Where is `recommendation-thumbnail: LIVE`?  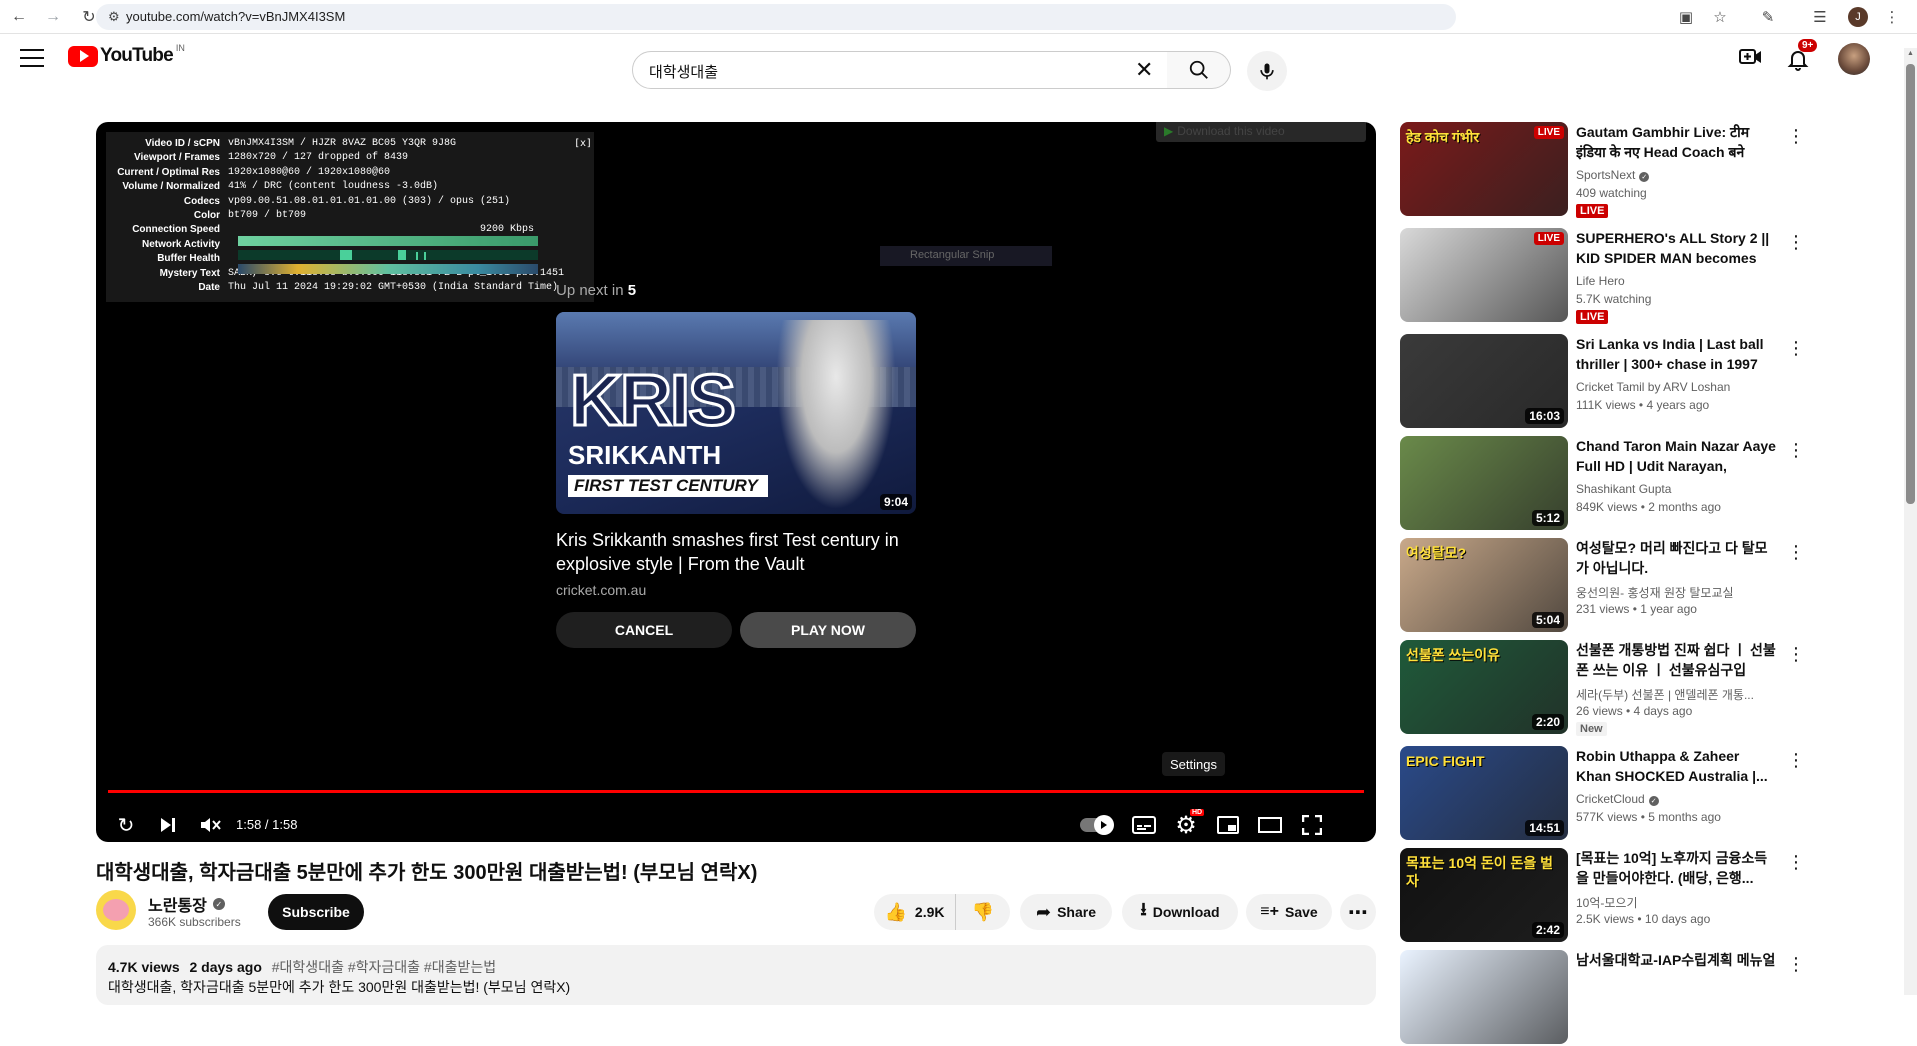 recommendation-thumbnail: LIVE is located at coordinates (1484, 275).